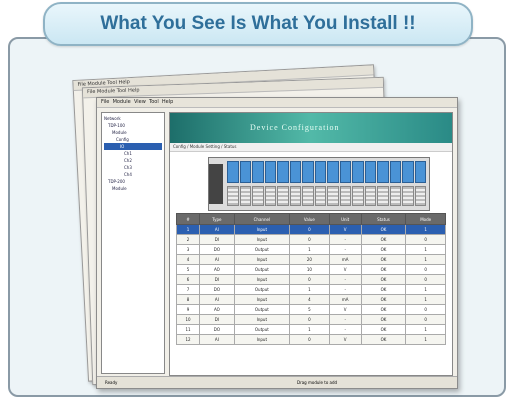 The width and height of the screenshot is (516, 403). Describe the element at coordinates (217, 219) in the screenshot. I see `column-header: Type` at that location.